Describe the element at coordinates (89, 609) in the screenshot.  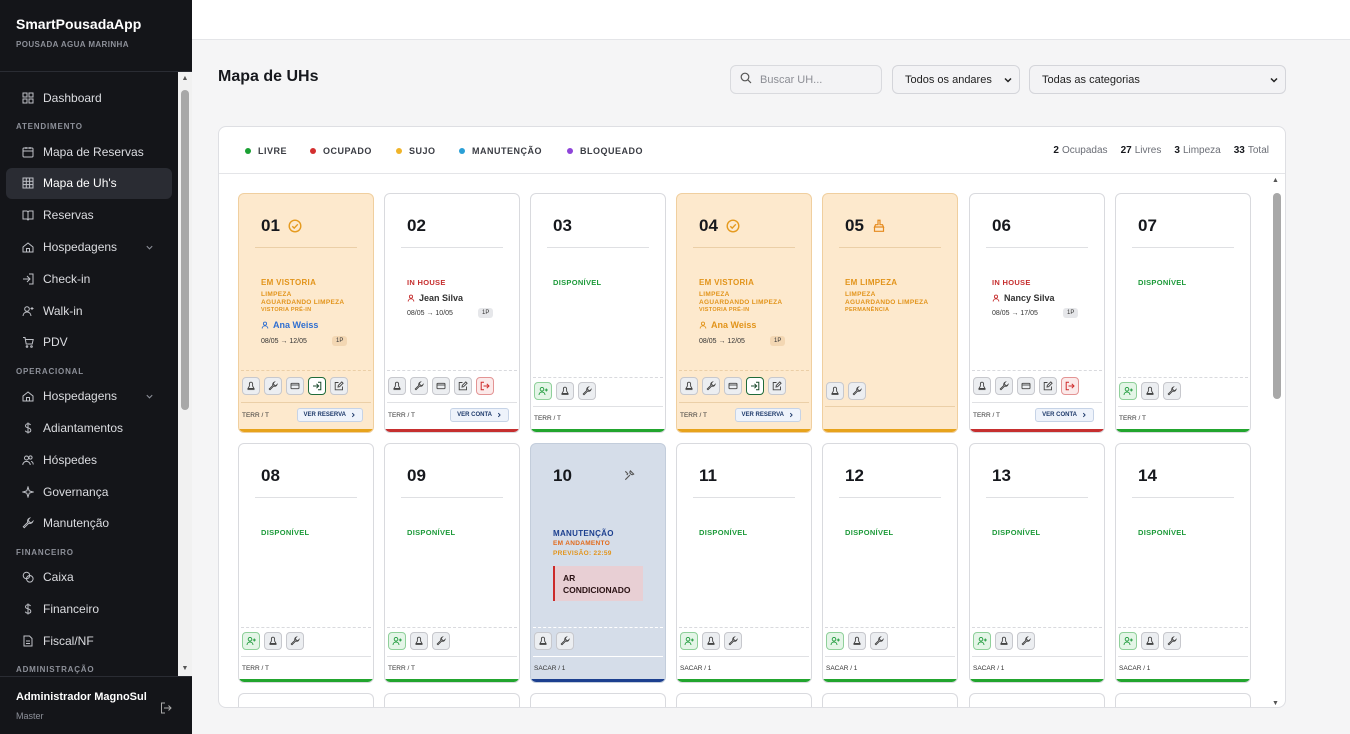
I see `sidebar-item-financeiro: Financeiro` at that location.